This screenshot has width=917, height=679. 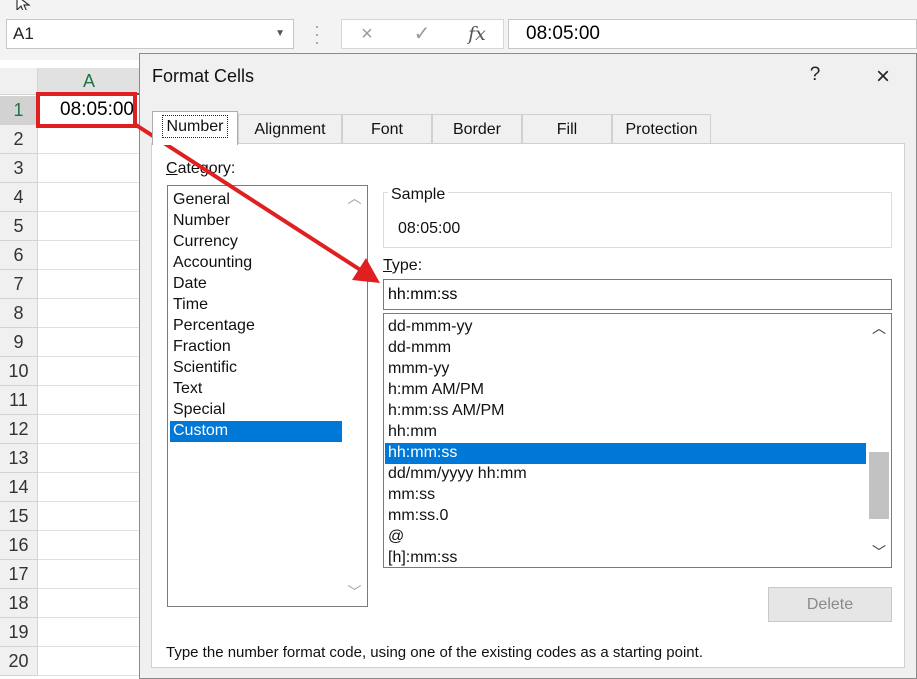 I want to click on category-scrollbar: ︿ ﹀, so click(x=354, y=396).